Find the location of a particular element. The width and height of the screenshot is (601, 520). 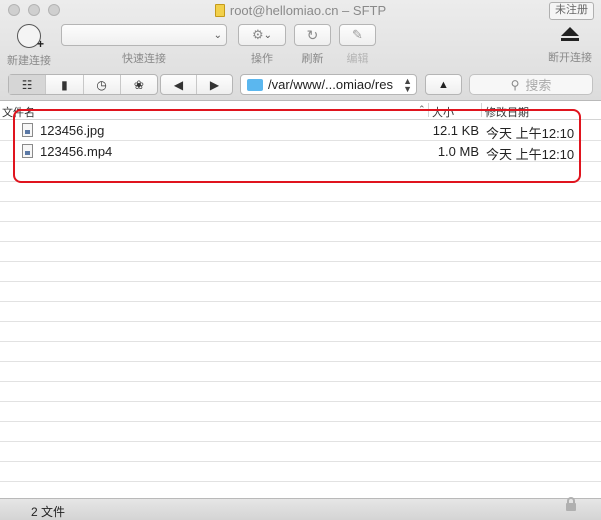

forward-icon: ▶ is located at coordinates (214, 84).